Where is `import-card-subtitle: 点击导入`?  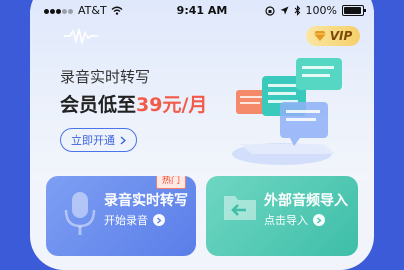 import-card-subtitle: 点击导入 is located at coordinates (294, 220).